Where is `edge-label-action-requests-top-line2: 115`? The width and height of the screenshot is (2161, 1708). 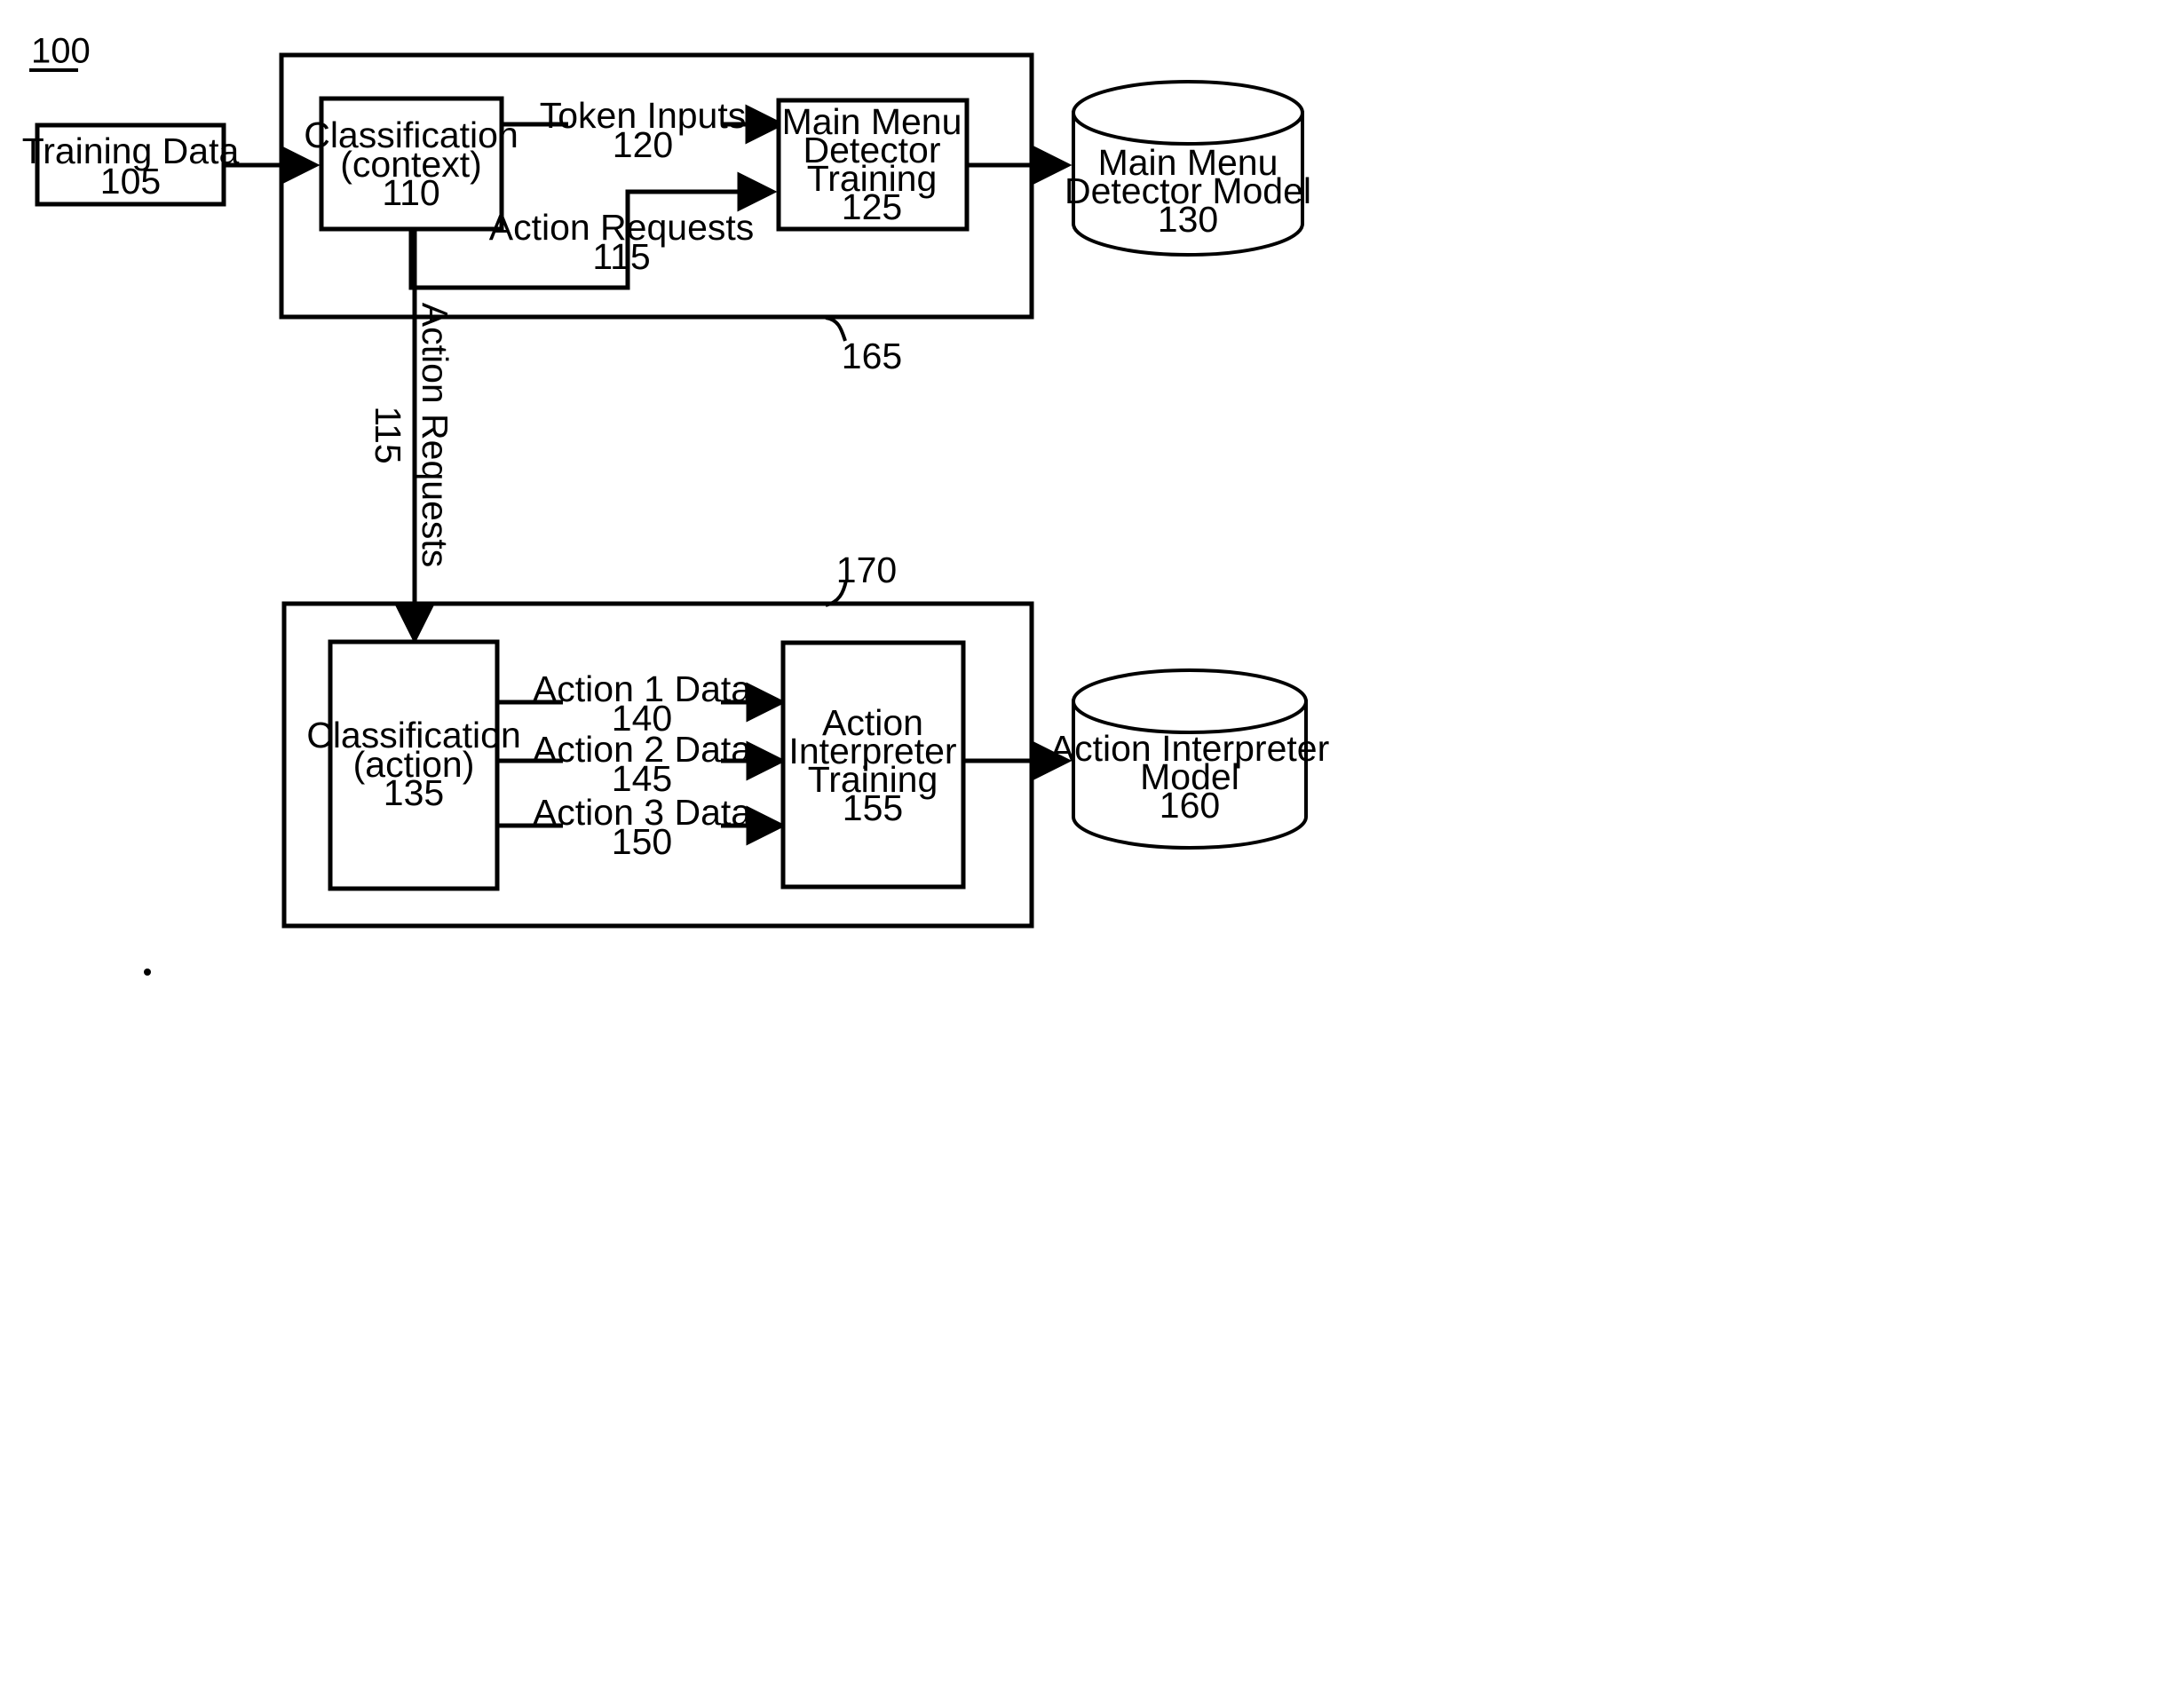 edge-label-action-requests-top-line2: 115 is located at coordinates (621, 256).